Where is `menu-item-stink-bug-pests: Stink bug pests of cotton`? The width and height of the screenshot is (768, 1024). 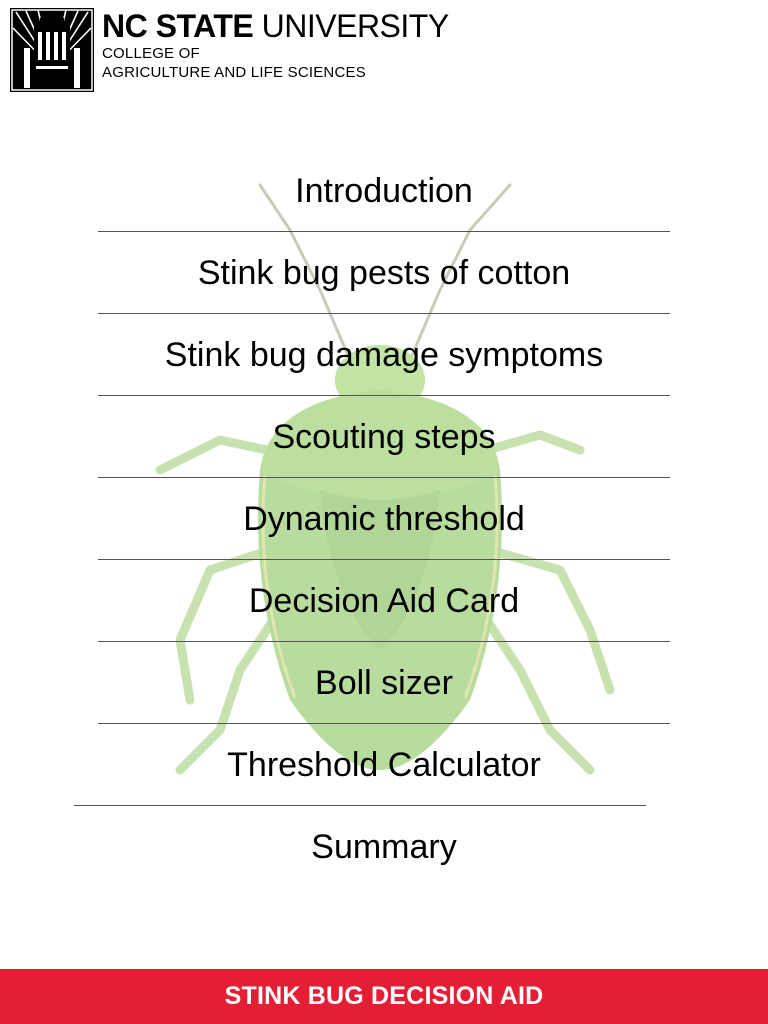 menu-item-stink-bug-pests: Stink bug pests of cotton is located at coordinates (384, 273).